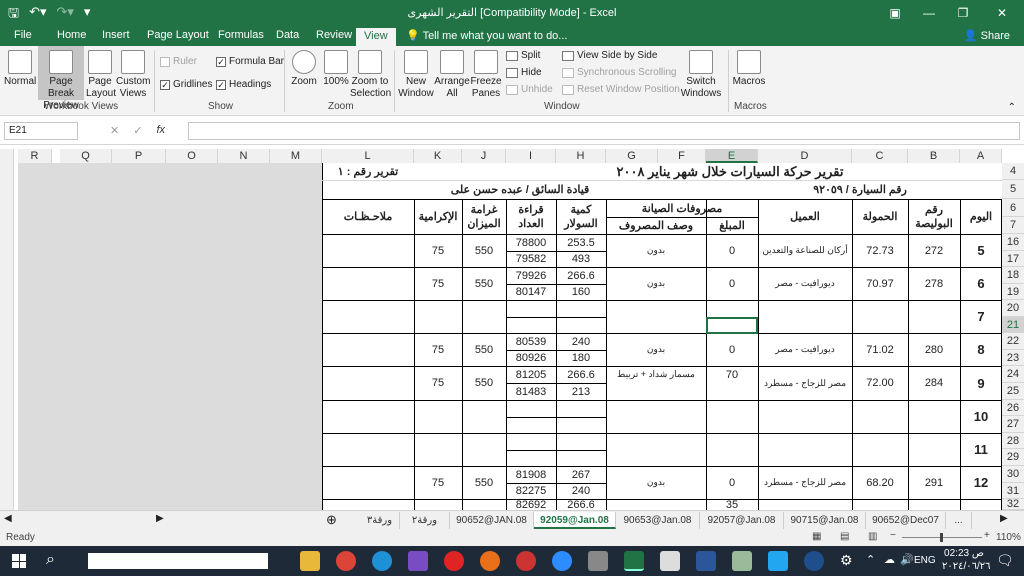 This screenshot has height=576, width=1024. What do you see at coordinates (632, 156) in the screenshot?
I see `column-header-g: G` at bounding box center [632, 156].